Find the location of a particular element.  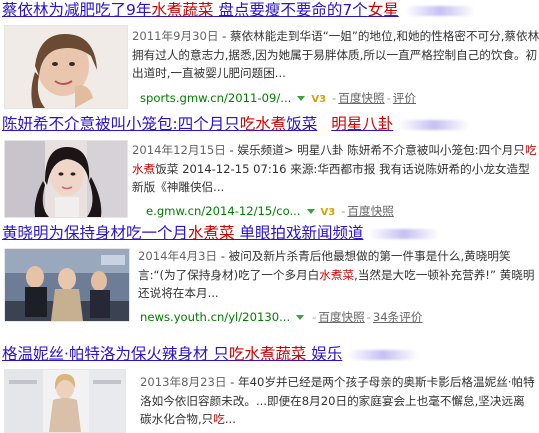

review-link: 34条评价 is located at coordinates (398, 317).